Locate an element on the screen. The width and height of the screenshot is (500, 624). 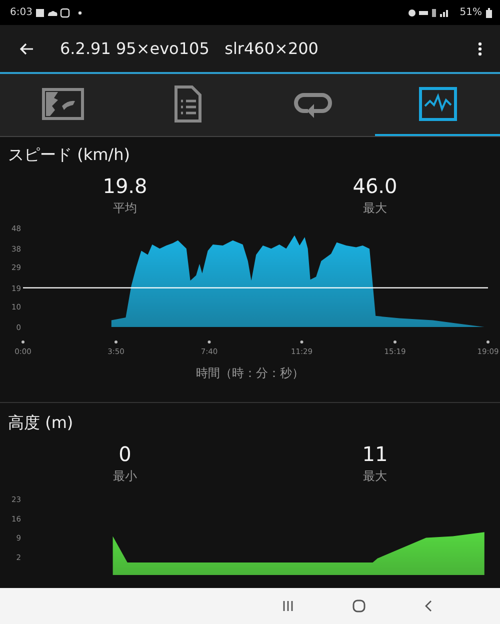
dot-icon is located at coordinates (80, 12).